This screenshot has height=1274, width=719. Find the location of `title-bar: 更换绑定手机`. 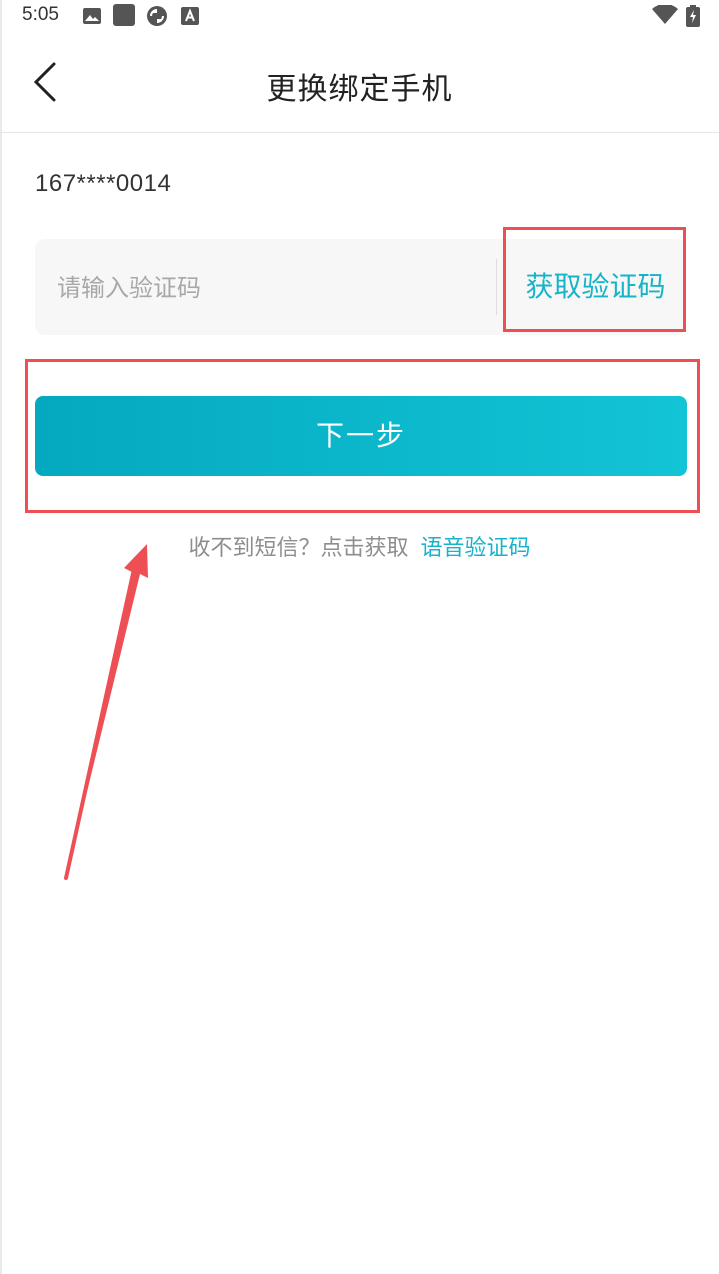

title-bar: 更换绑定手机 is located at coordinates (359, 82).